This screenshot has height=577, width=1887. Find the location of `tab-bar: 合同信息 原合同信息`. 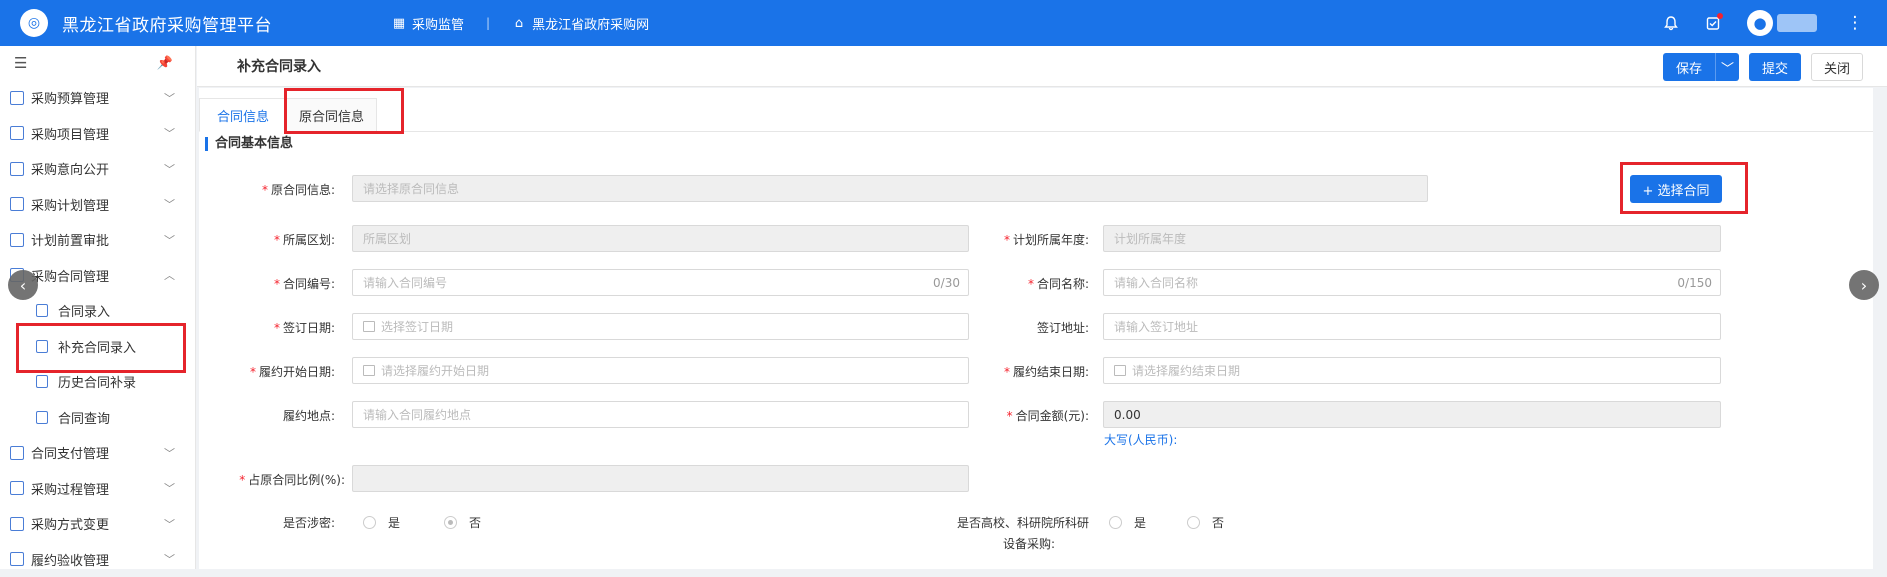

tab-bar: 合同信息 原合同信息 is located at coordinates (1036, 110).